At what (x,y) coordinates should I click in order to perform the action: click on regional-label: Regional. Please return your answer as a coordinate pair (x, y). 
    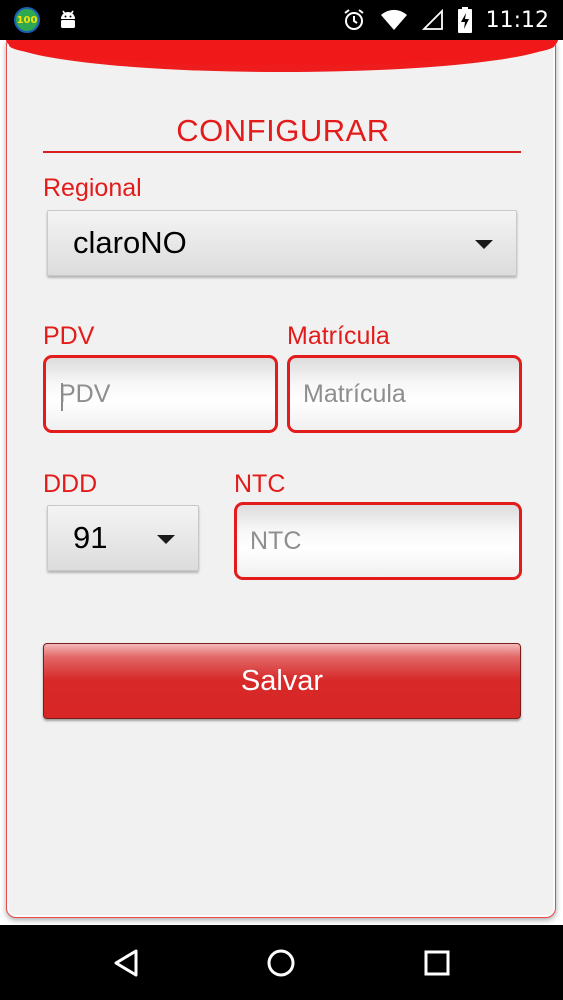
    Looking at the image, I should click on (92, 188).